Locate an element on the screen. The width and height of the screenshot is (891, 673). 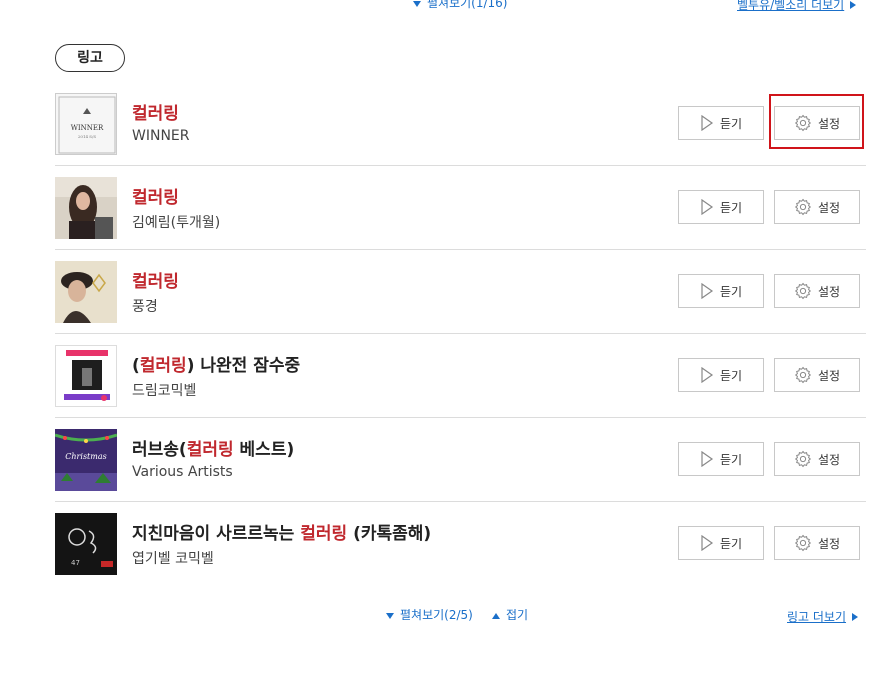
album-thumbnail: 47 is located at coordinates (86, 544).